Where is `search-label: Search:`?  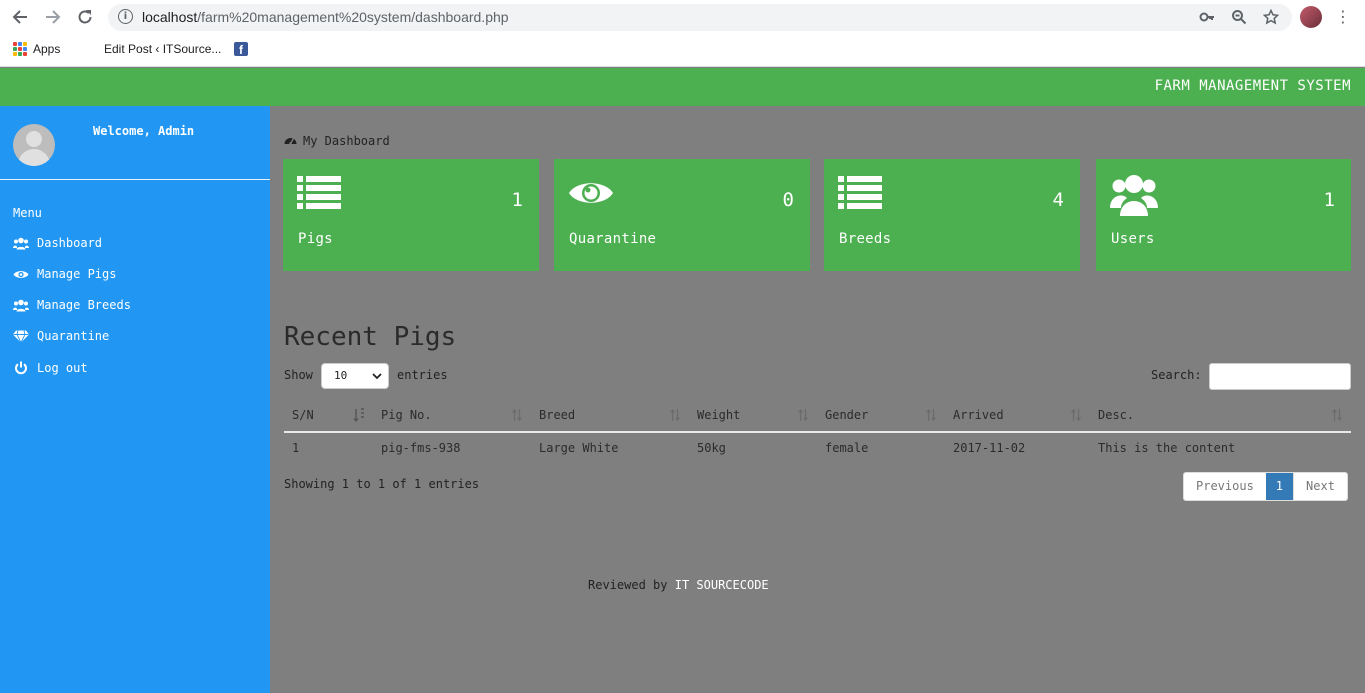
search-label: Search: is located at coordinates (1176, 375).